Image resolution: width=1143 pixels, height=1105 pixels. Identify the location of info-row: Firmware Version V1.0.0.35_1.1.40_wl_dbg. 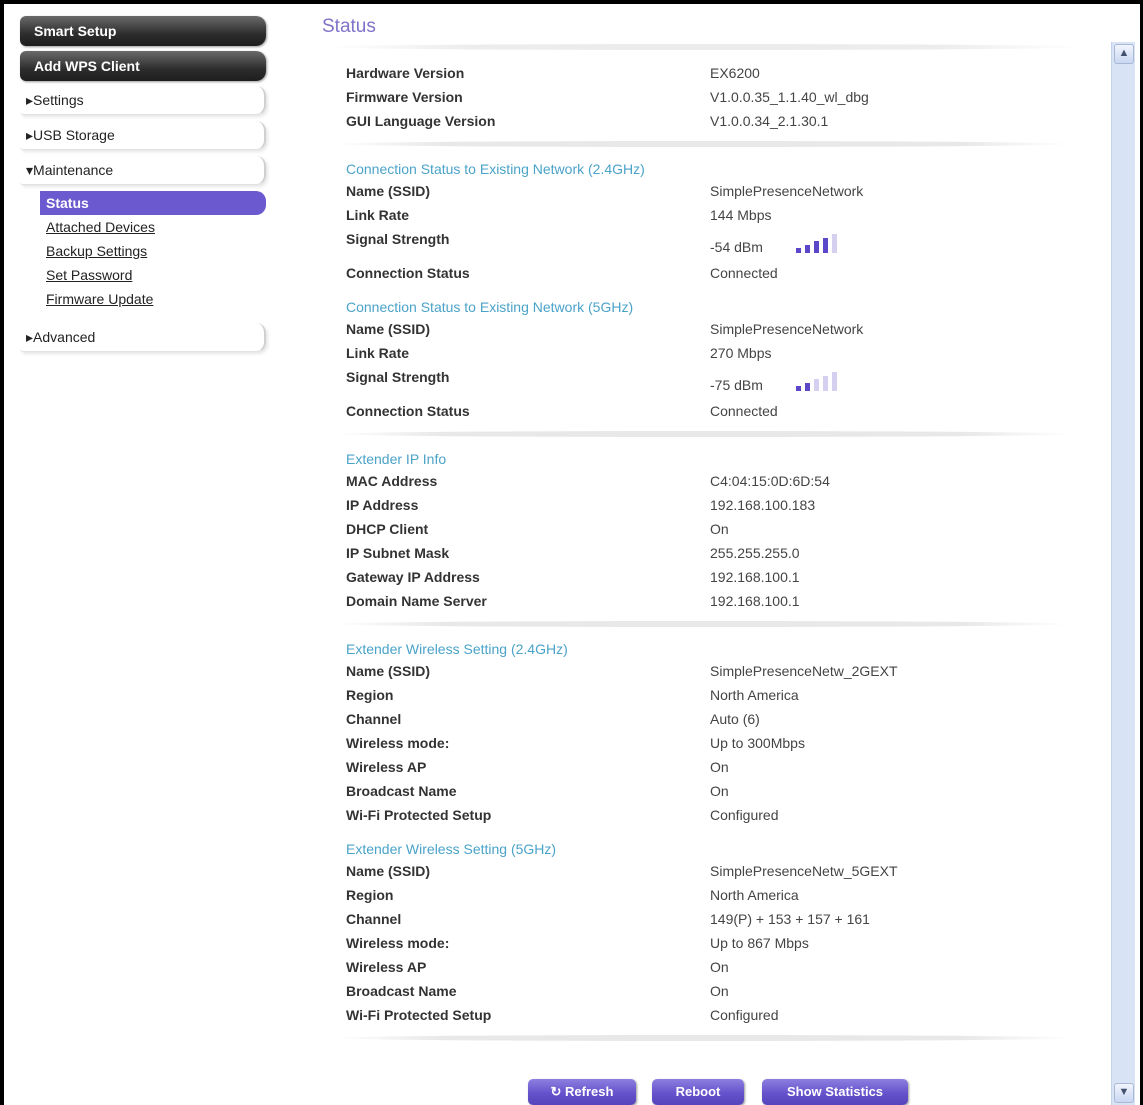
(713, 99).